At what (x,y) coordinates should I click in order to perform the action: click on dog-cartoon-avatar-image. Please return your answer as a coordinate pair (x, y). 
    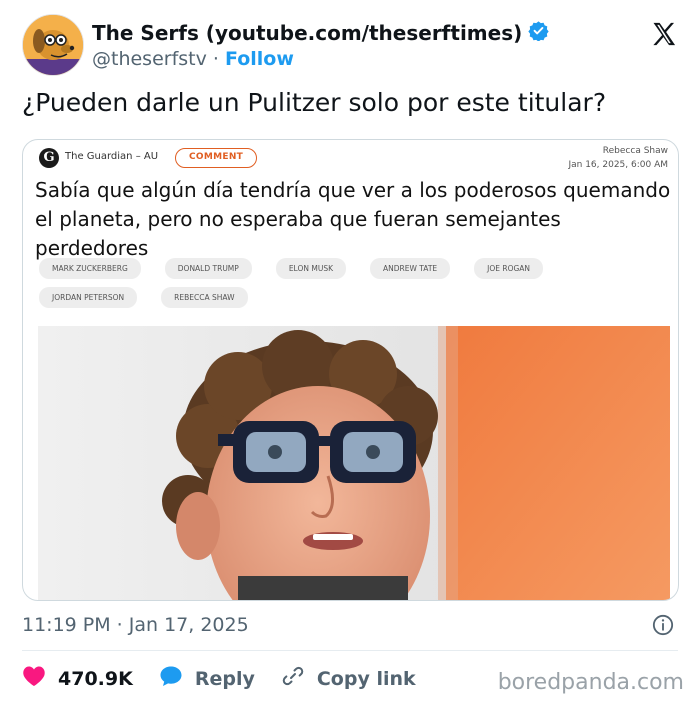
    Looking at the image, I should click on (53, 45).